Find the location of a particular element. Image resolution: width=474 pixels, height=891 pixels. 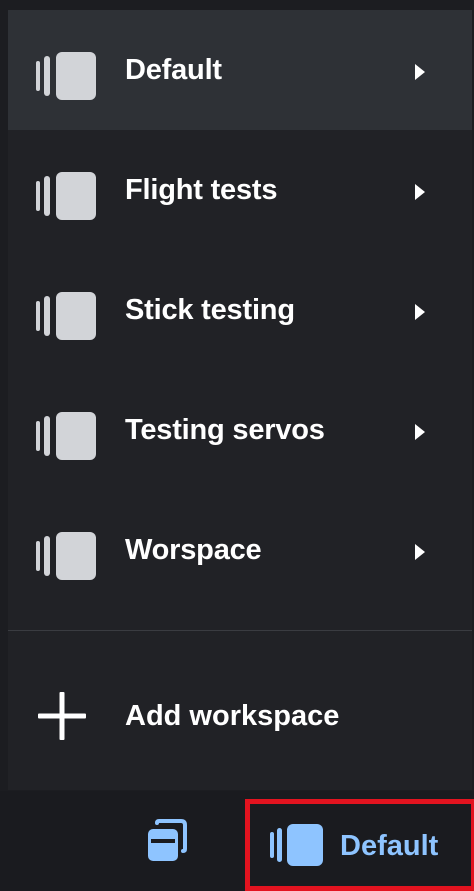

workspace-item-stick-testing: Stick testing is located at coordinates (240, 310).